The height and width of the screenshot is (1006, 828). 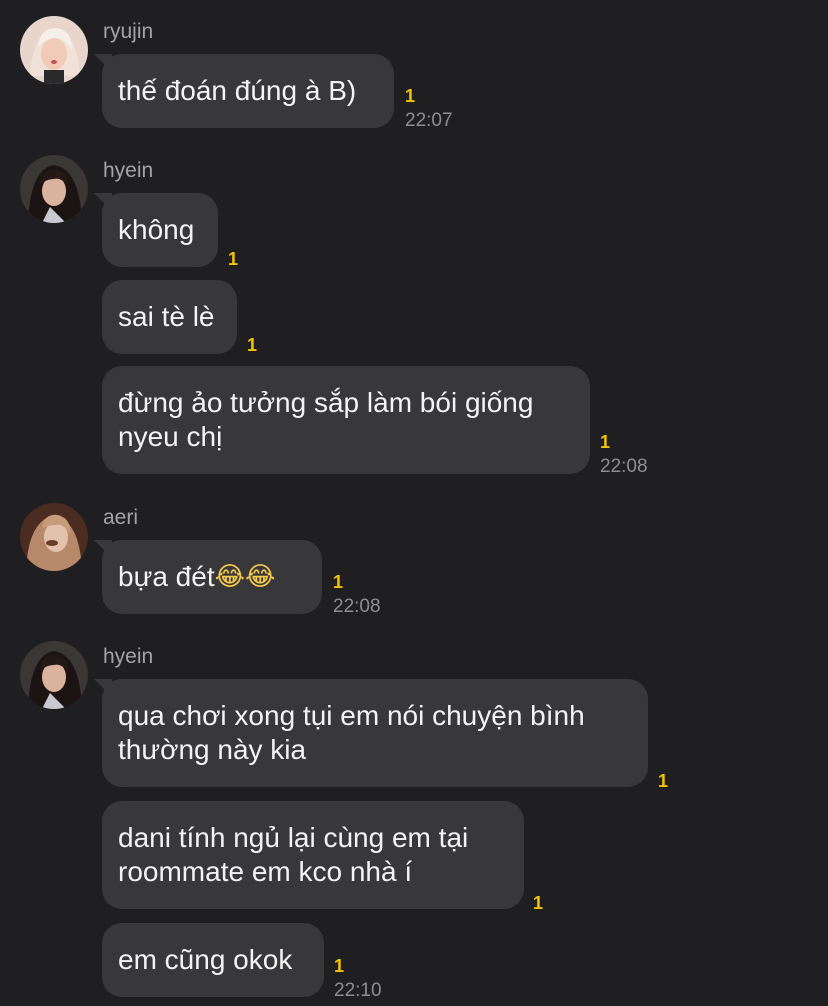 I want to click on message-text: sai tè lè, so click(x=166, y=316).